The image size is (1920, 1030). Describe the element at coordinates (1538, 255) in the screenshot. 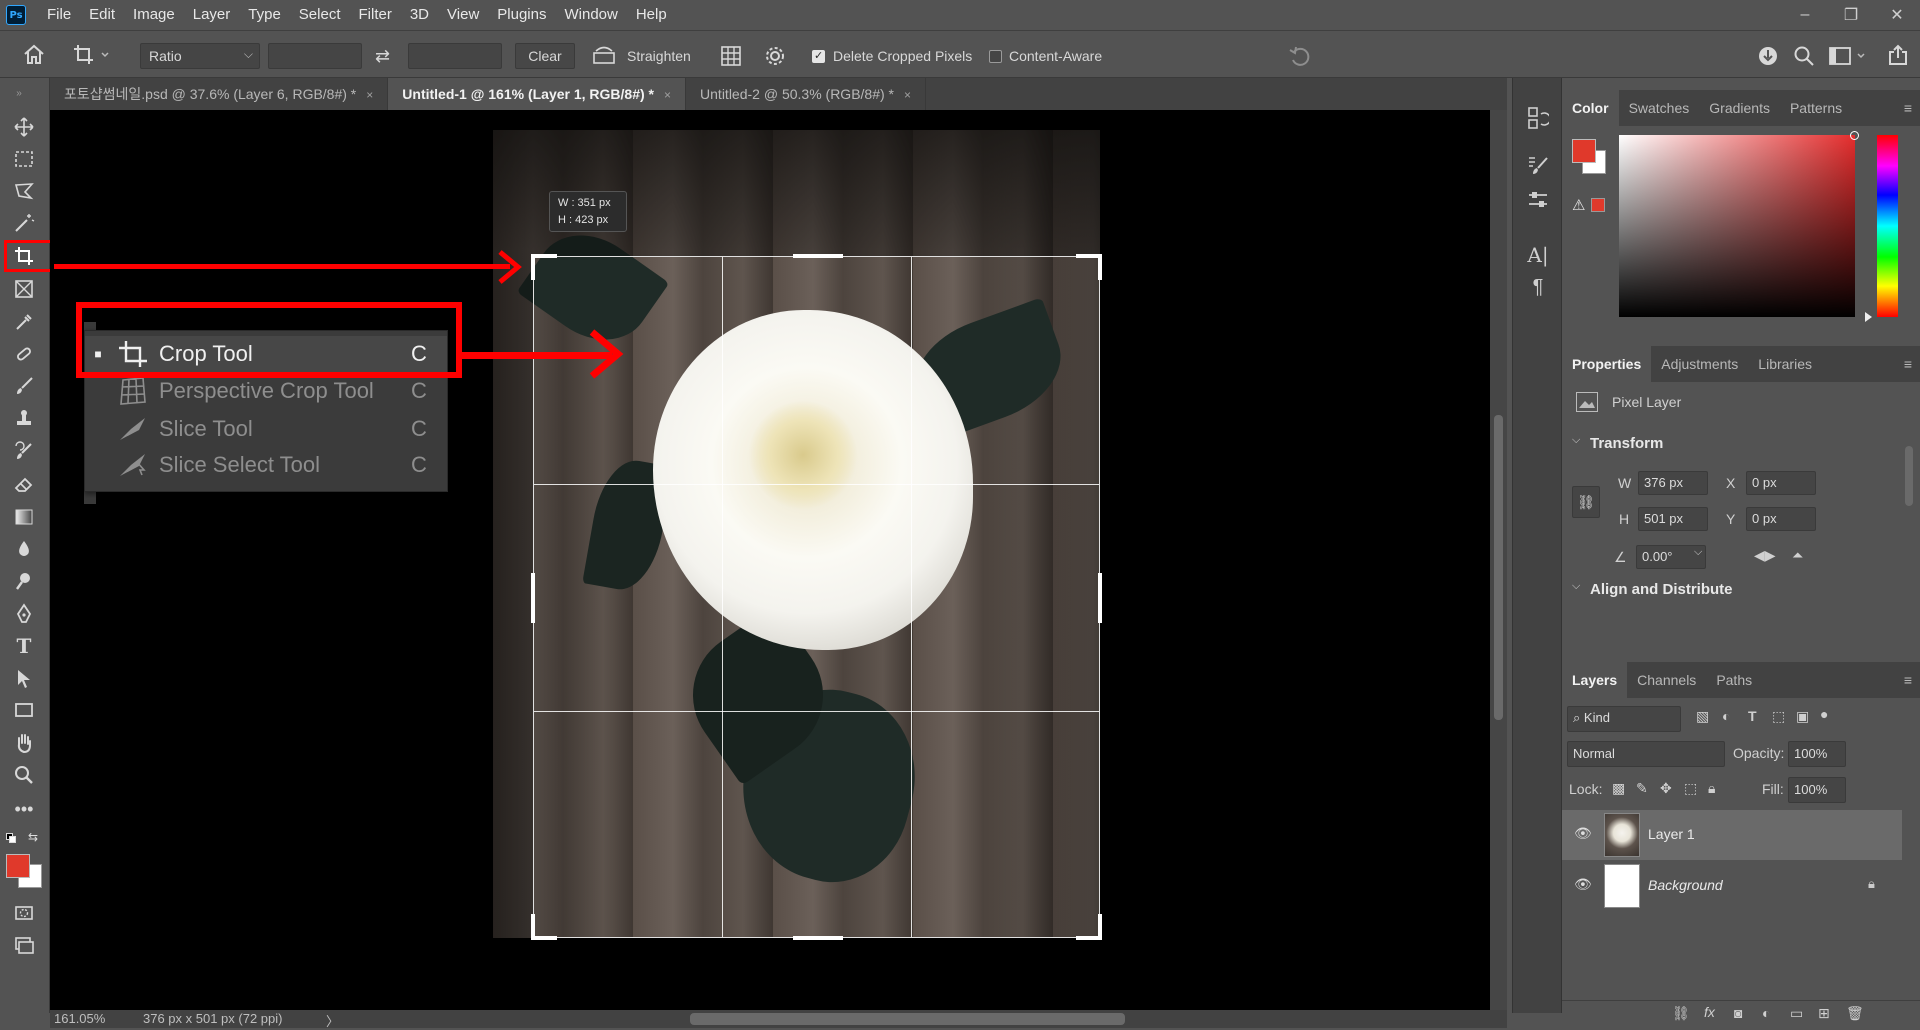

I see `character-panel-icon: A|` at that location.